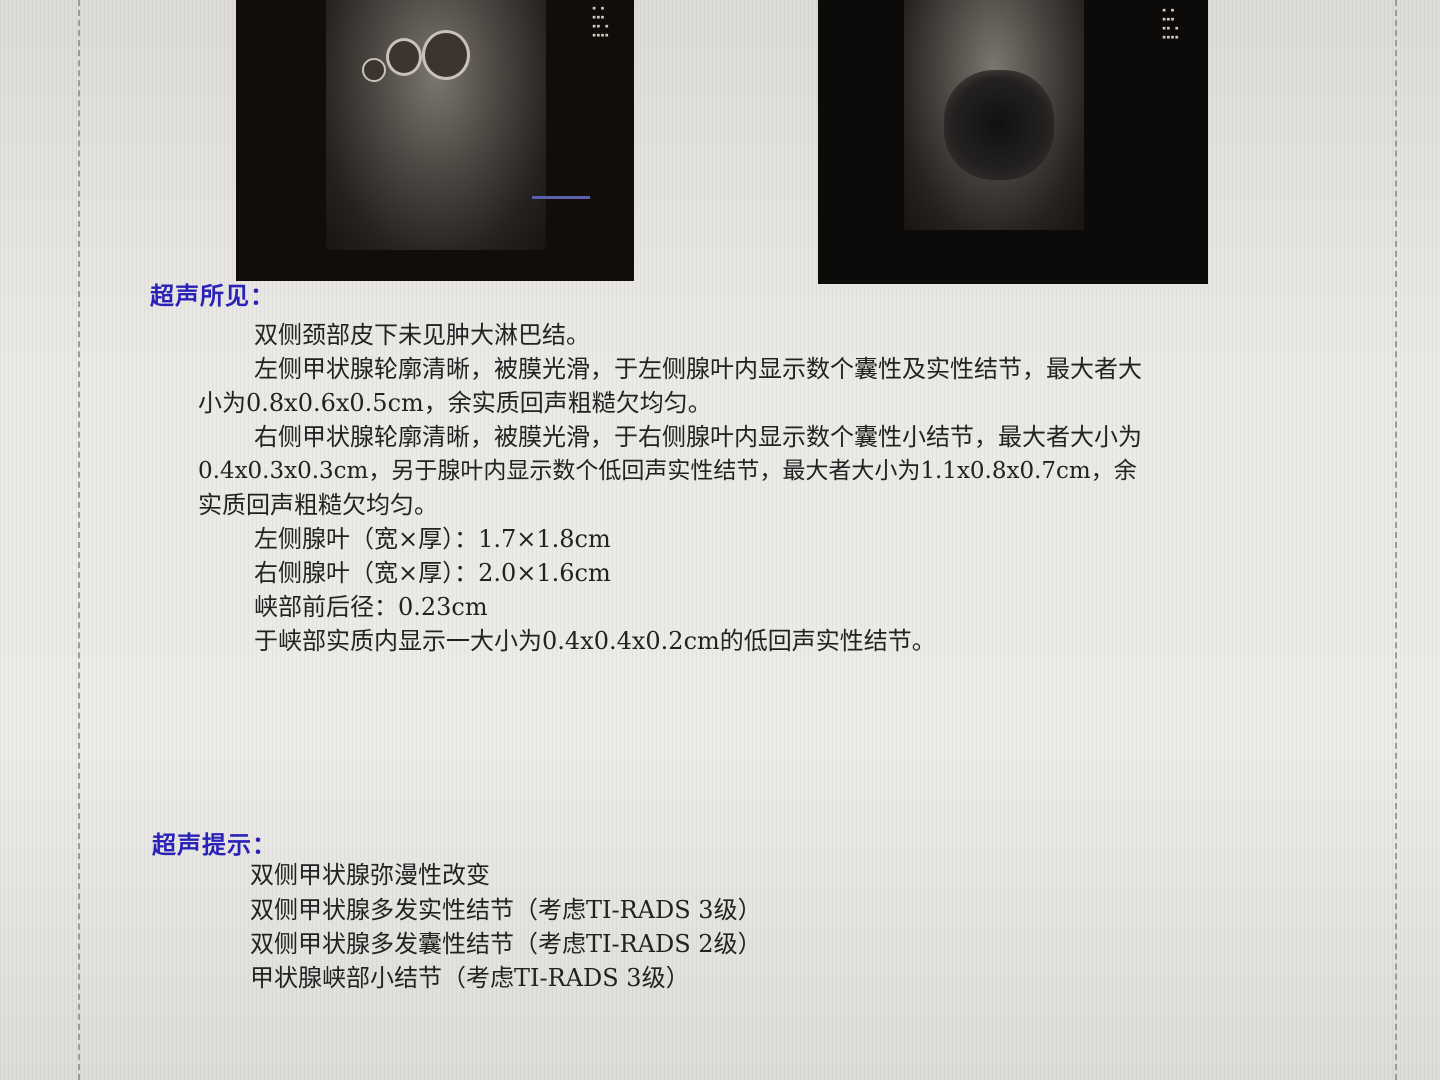 The width and height of the screenshot is (1440, 1080). What do you see at coordinates (561, 197) in the screenshot?
I see `ultrasound-scale-bar` at bounding box center [561, 197].